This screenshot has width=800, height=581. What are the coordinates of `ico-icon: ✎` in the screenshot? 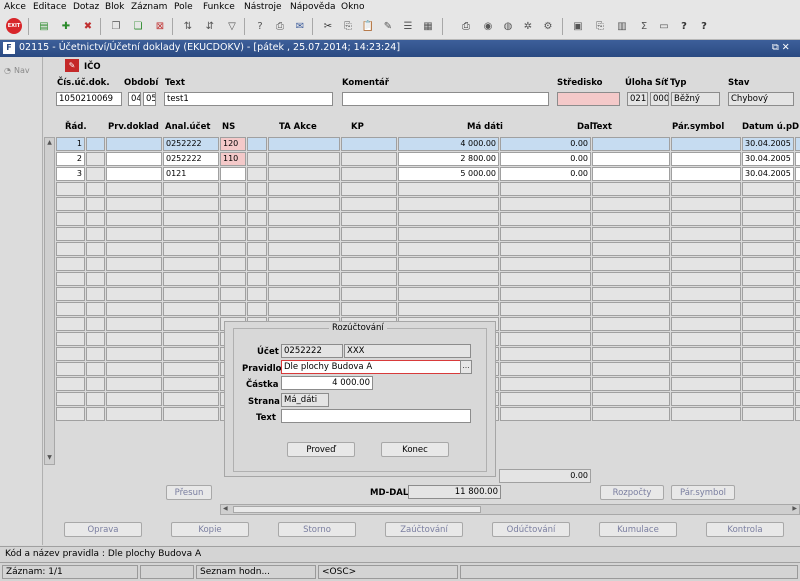 It's located at (72, 65).